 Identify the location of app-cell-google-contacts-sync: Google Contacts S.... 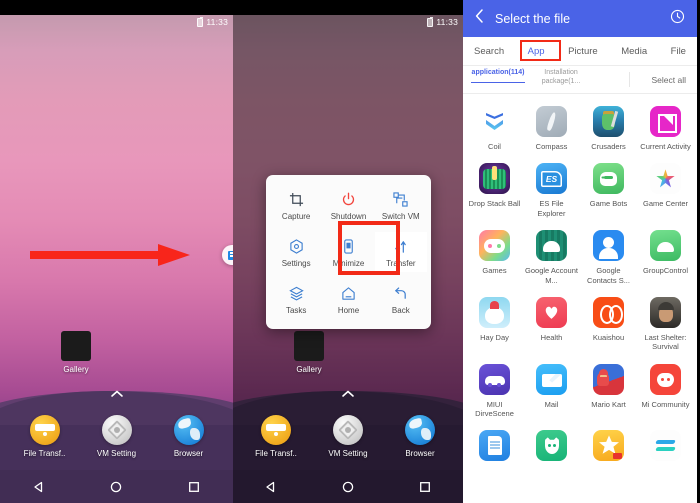
(608, 257).